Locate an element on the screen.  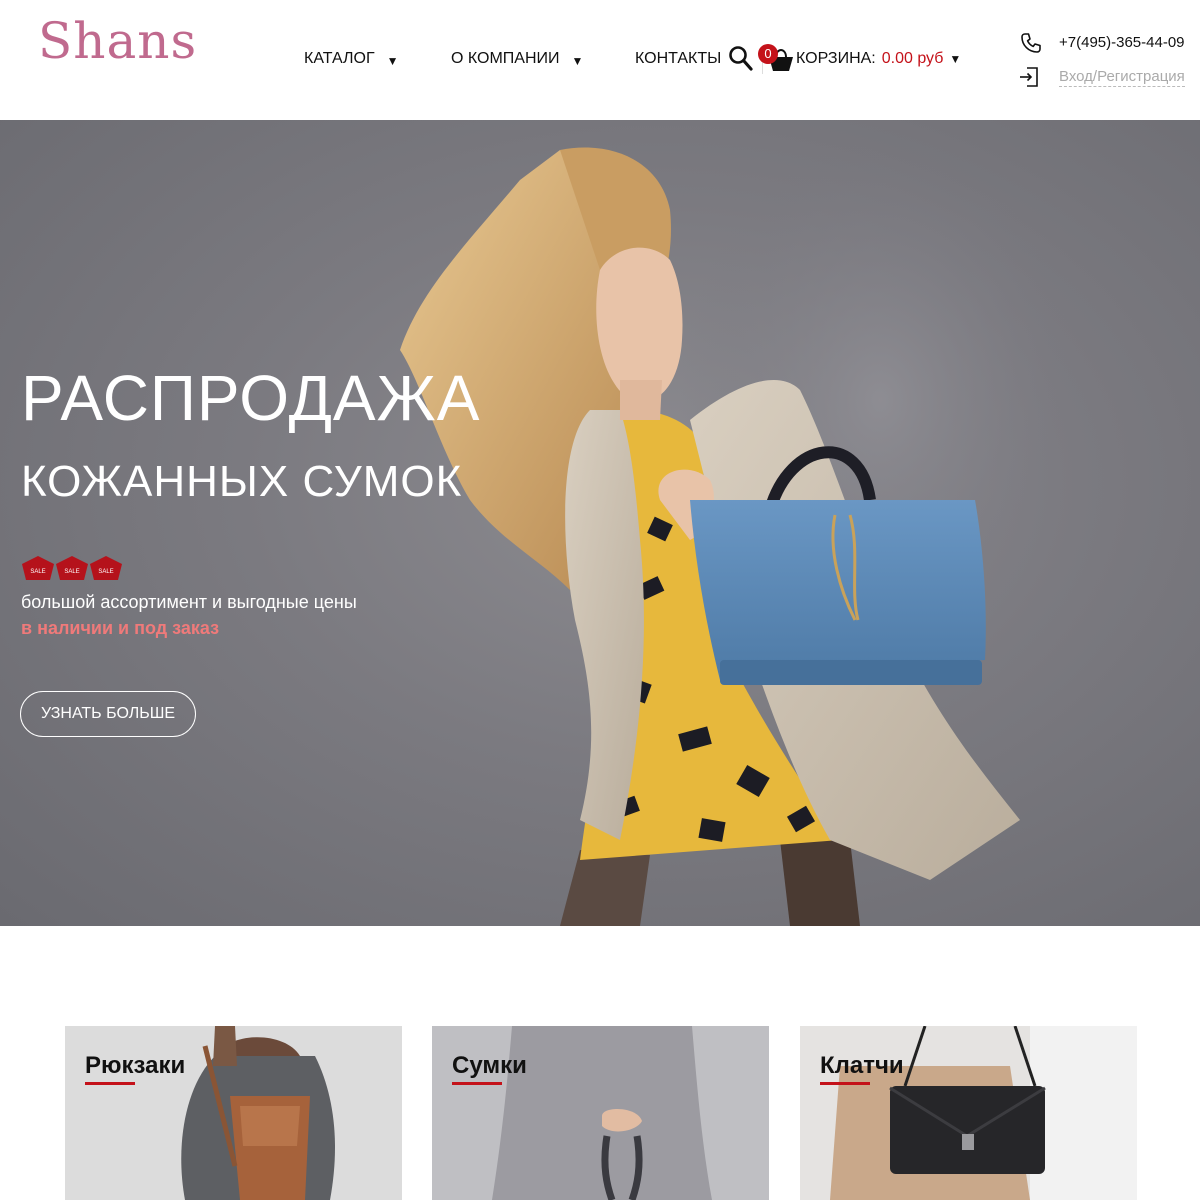
nav-contacts: КОНТАКТЫ is located at coordinates (678, 59).